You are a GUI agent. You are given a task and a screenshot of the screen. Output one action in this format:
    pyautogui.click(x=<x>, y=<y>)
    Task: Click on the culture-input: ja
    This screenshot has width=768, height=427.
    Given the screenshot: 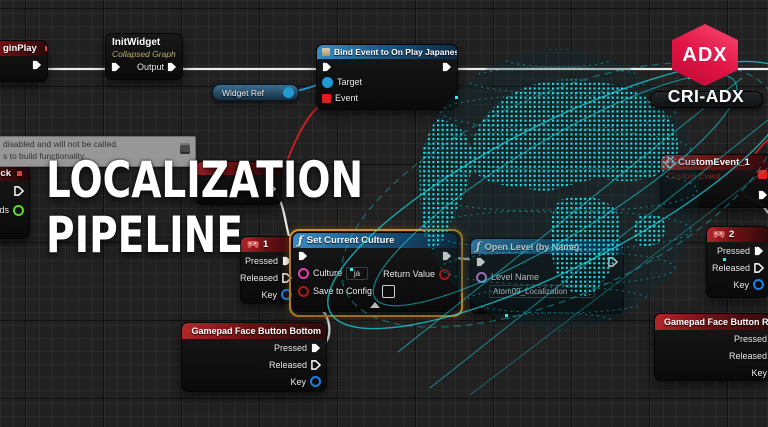 What is the action you would take?
    pyautogui.click(x=357, y=273)
    